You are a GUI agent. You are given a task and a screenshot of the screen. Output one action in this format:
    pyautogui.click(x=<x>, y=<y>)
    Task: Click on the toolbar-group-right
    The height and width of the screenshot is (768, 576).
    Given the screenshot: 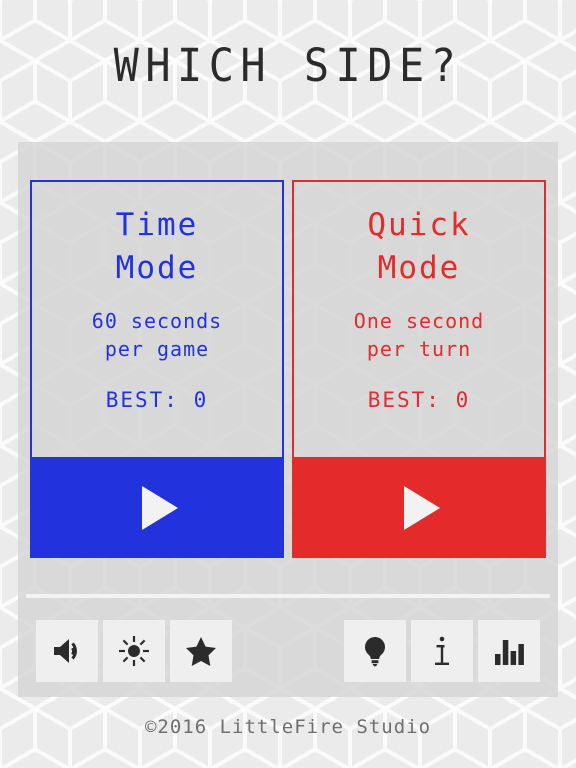 What is the action you would take?
    pyautogui.click(x=442, y=651)
    